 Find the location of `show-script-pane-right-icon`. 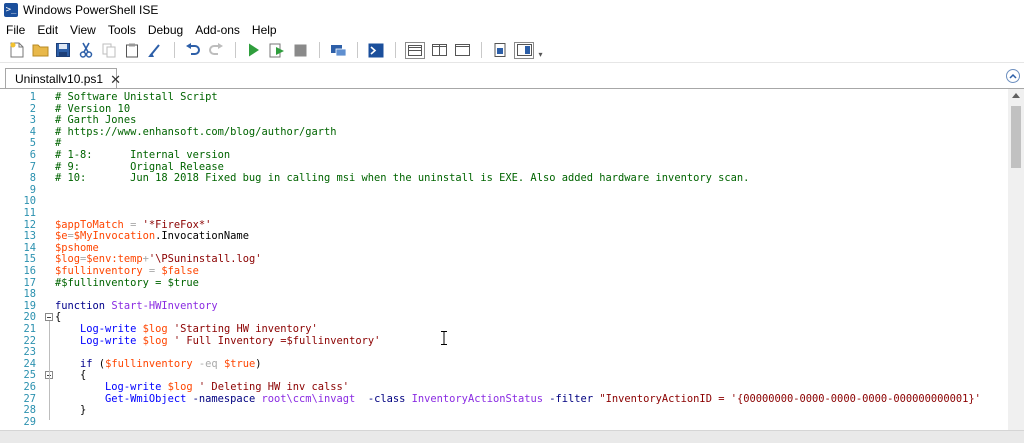

show-script-pane-right-icon is located at coordinates (439, 50).